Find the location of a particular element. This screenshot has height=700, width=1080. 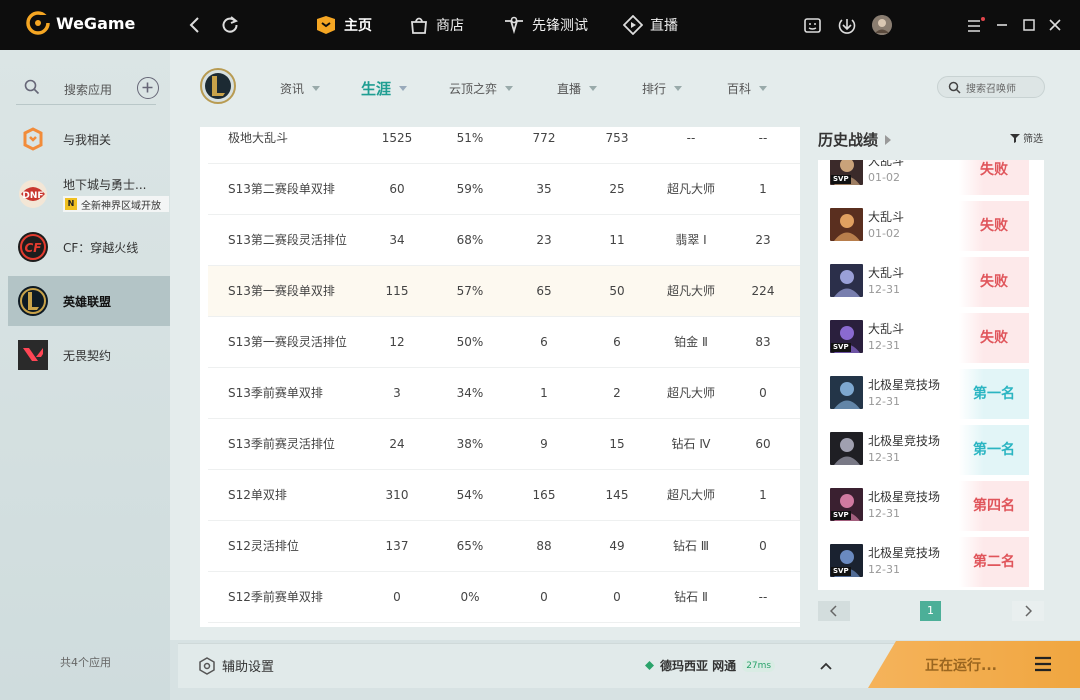

nav-tab-live: 直播 is located at coordinates (650, 25).